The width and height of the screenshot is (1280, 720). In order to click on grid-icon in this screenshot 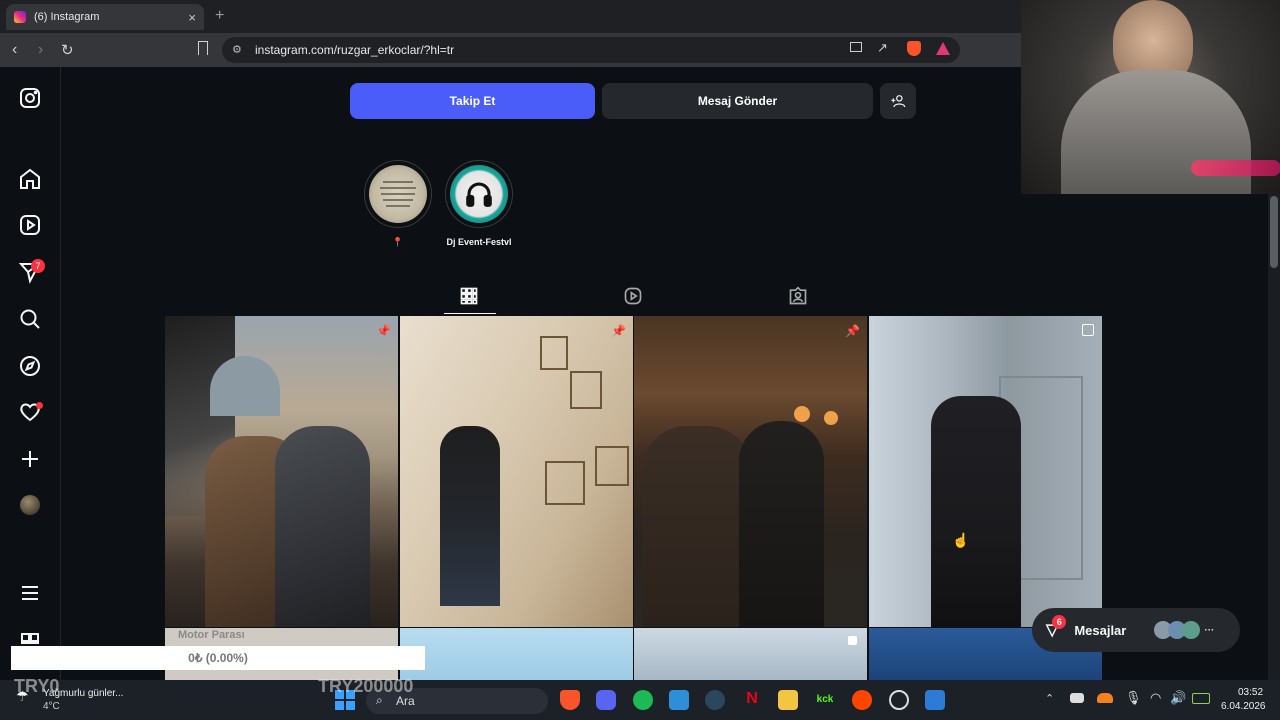, I will do `click(469, 296)`.